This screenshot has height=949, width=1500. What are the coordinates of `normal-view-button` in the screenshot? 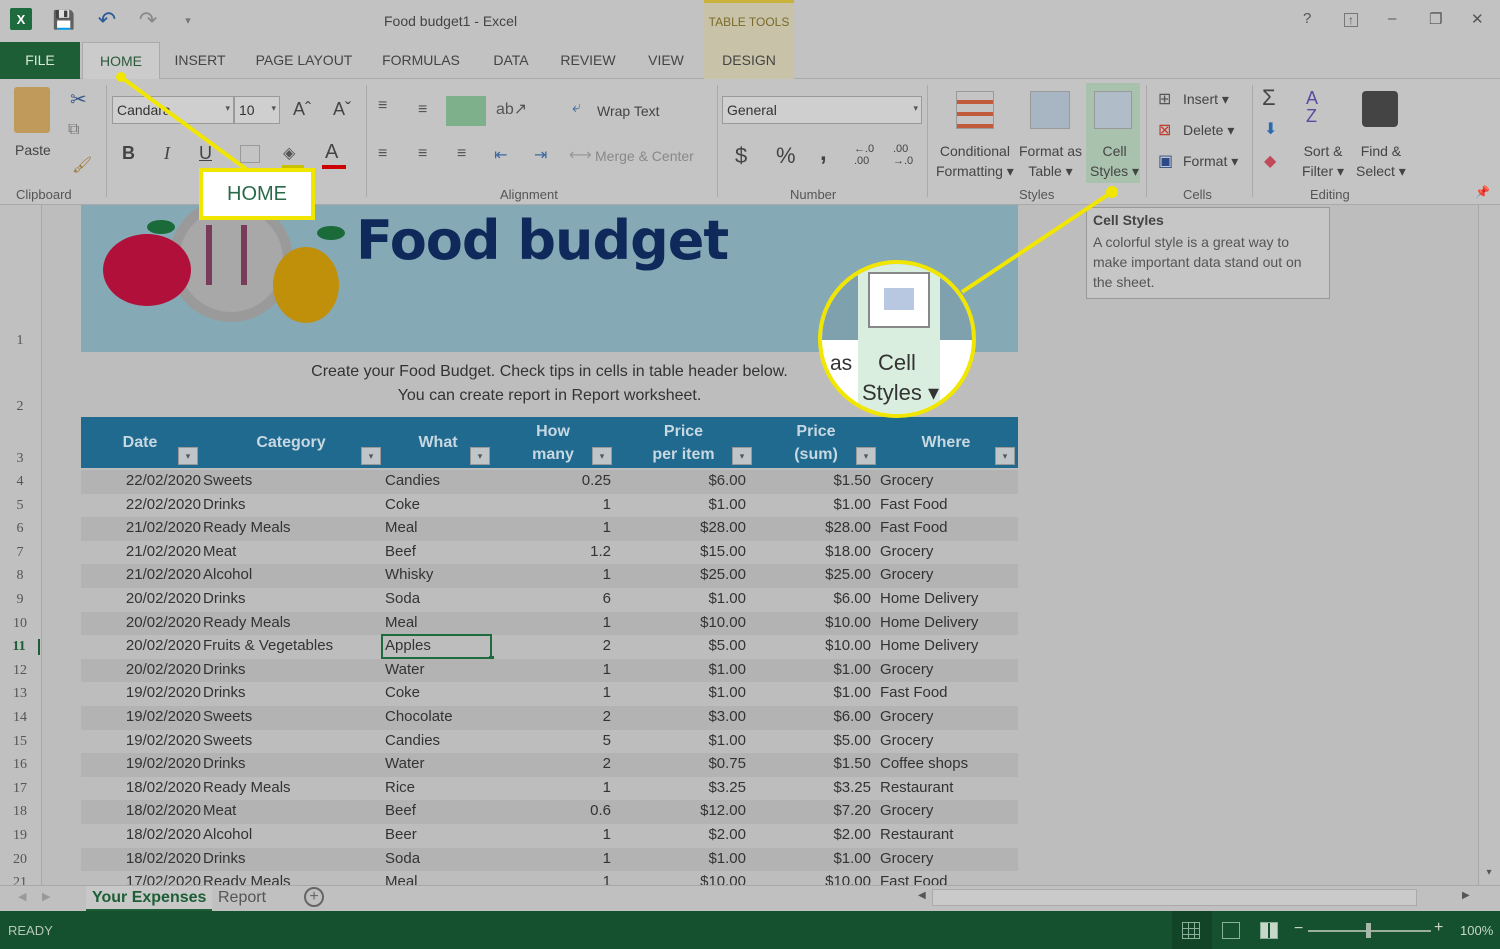 It's located at (1192, 930).